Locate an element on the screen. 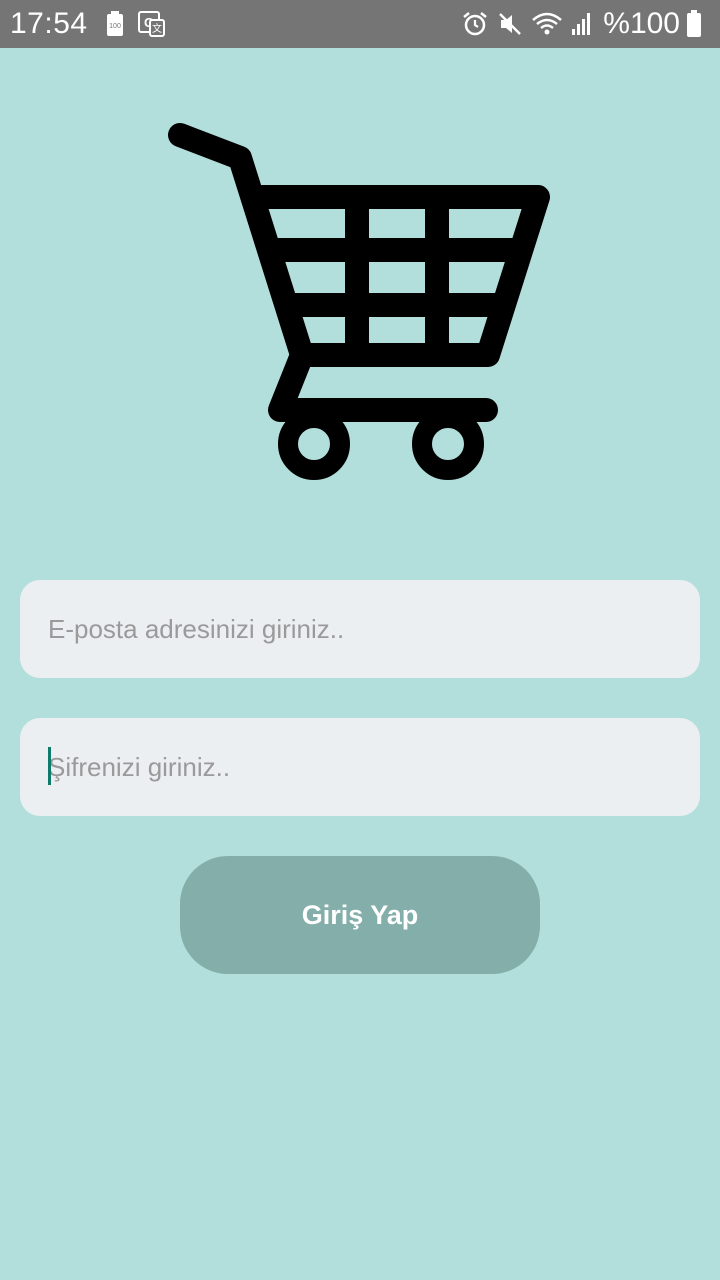  translate-icon: G 文 is located at coordinates (151, 24).